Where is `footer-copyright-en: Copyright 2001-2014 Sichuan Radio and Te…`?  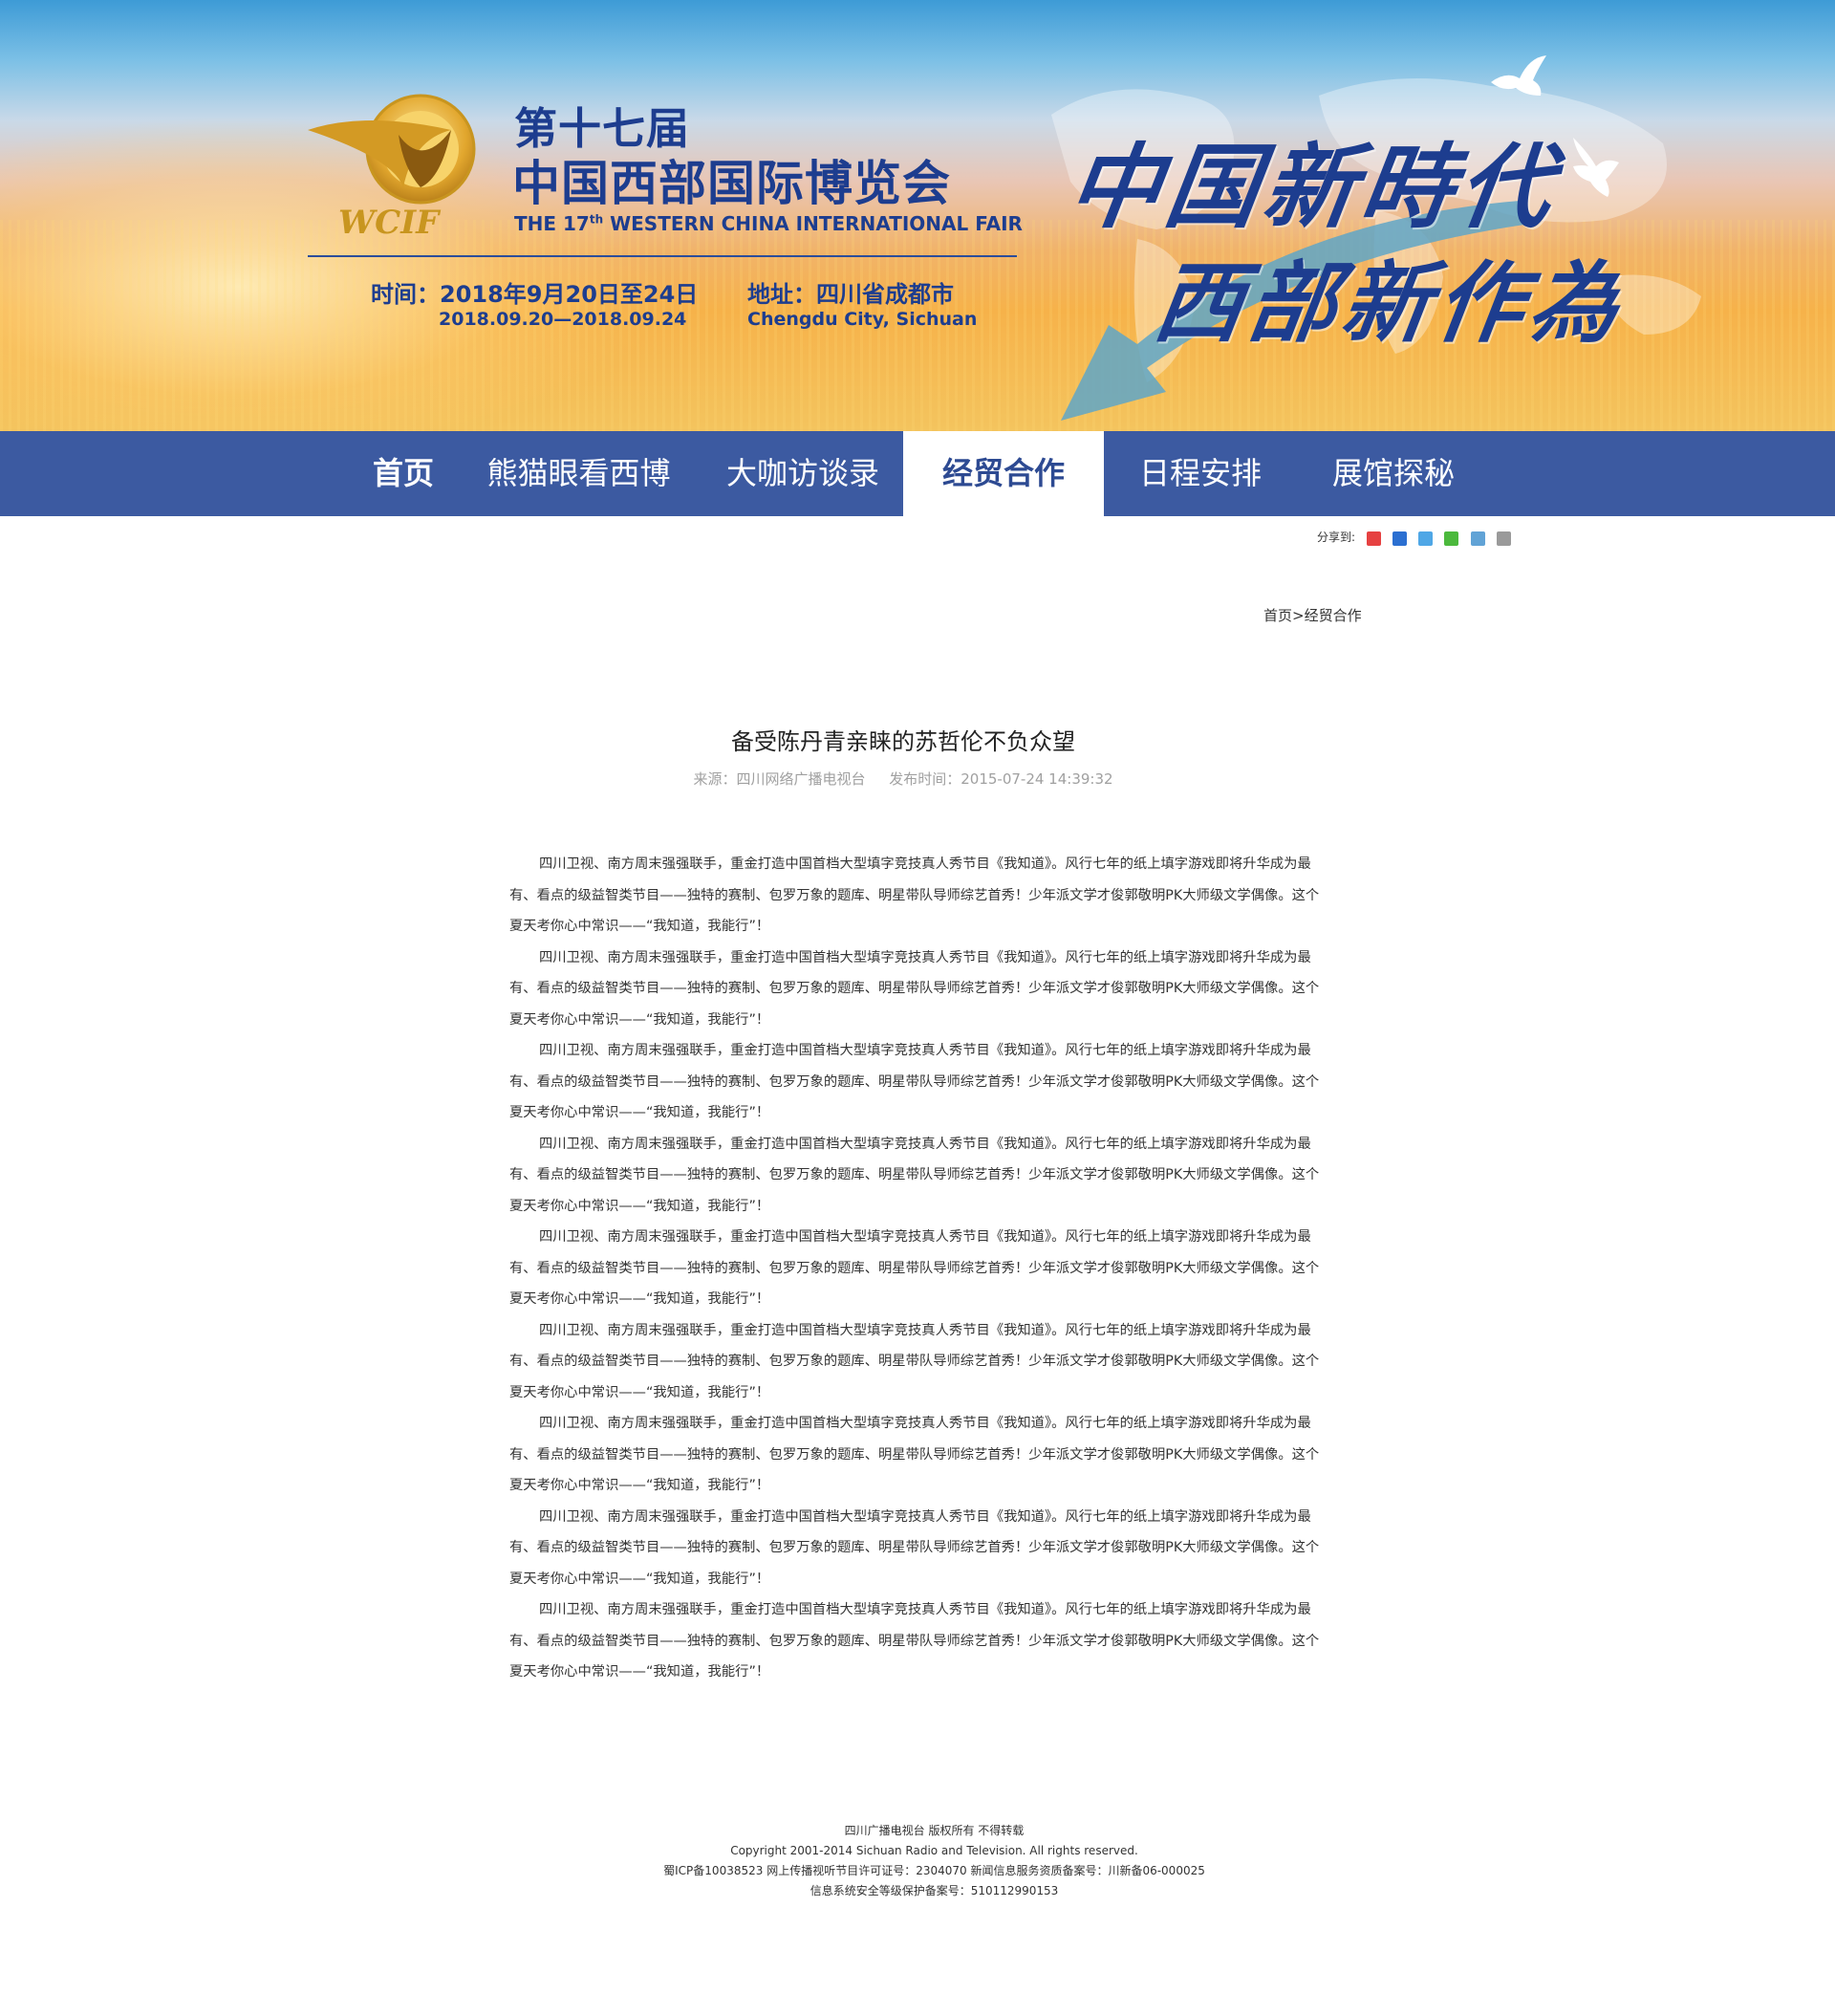
footer-copyright-en: Copyright 2001-2014 Sichuan Radio and Te… is located at coordinates (934, 1850).